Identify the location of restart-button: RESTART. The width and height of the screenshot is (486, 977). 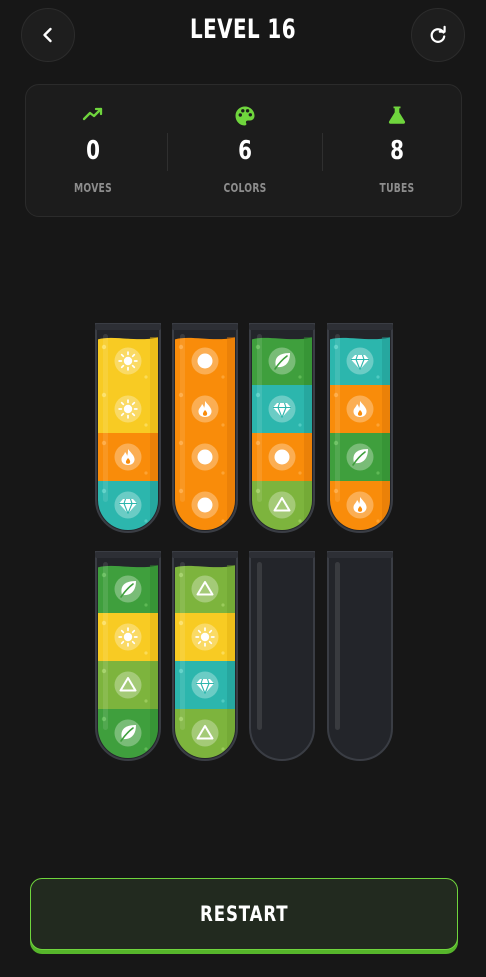
(244, 914).